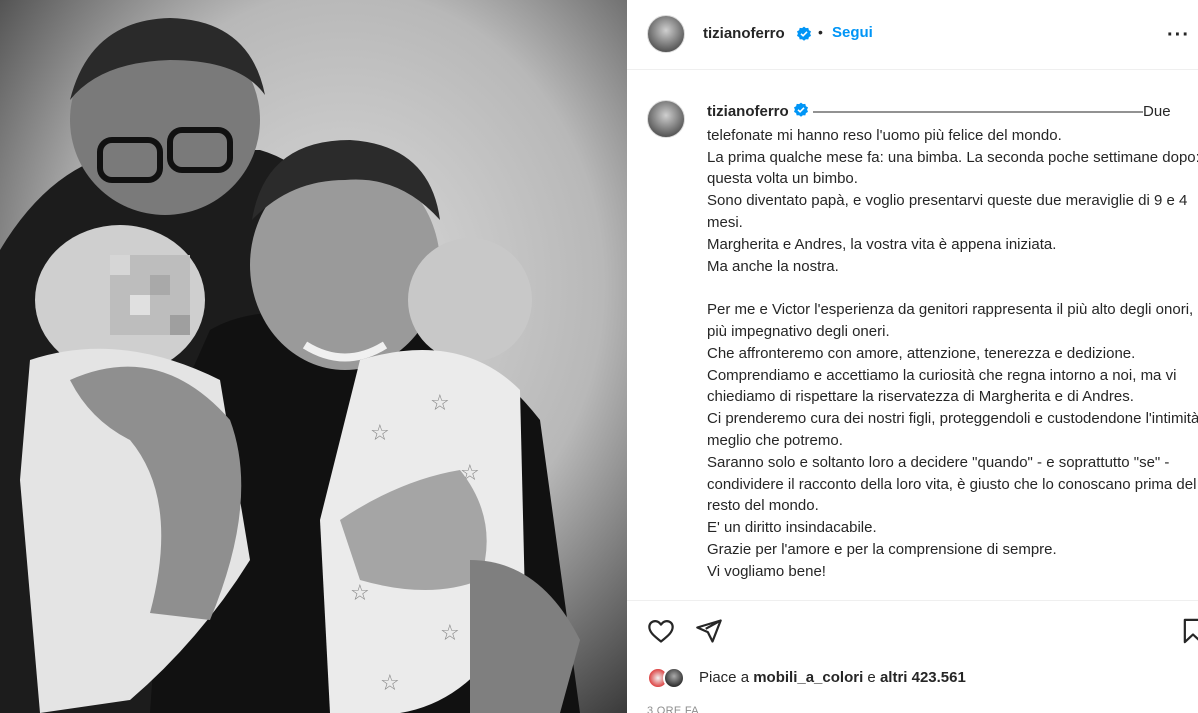 This screenshot has height=713, width=1198. I want to click on caption-username: tizianoferro, so click(748, 111).